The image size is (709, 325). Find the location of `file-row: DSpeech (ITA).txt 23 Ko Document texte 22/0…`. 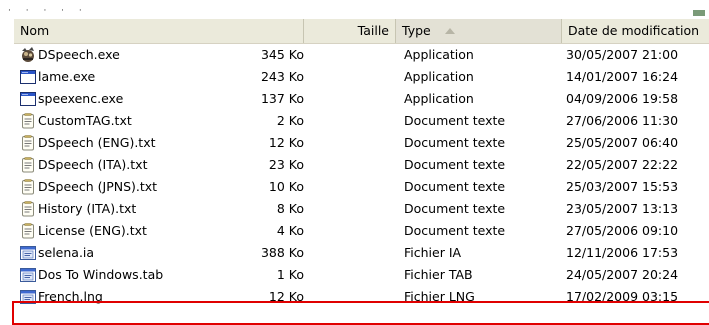

file-row: DSpeech (ITA).txt 23 Ko Document texte 22/0… is located at coordinates (361, 165).